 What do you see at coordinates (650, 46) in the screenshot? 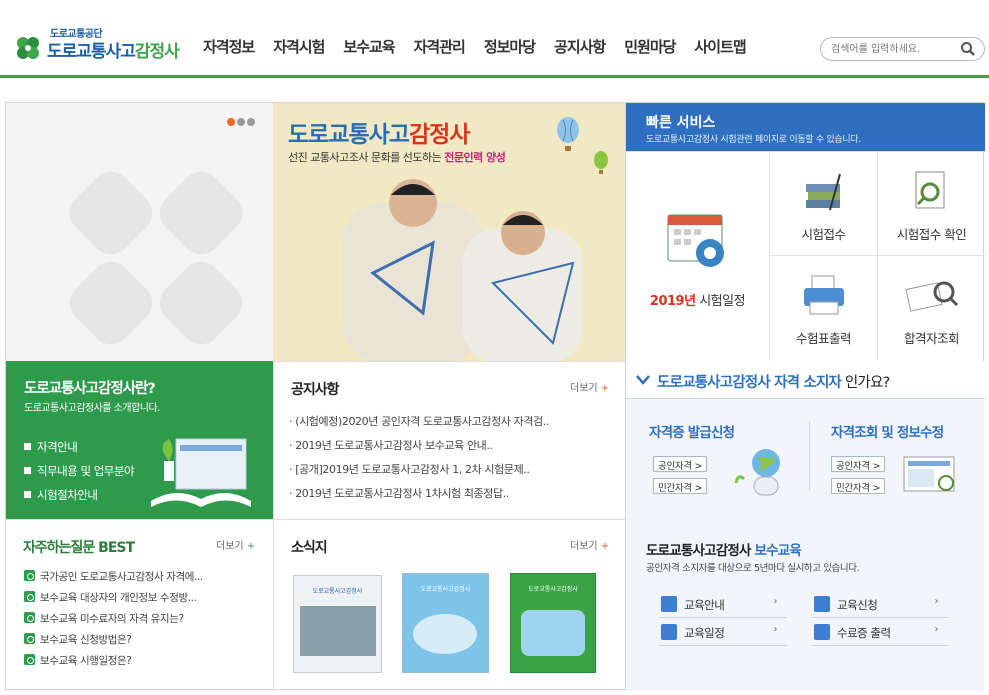
I see `nav-civil: 민원마당` at bounding box center [650, 46].